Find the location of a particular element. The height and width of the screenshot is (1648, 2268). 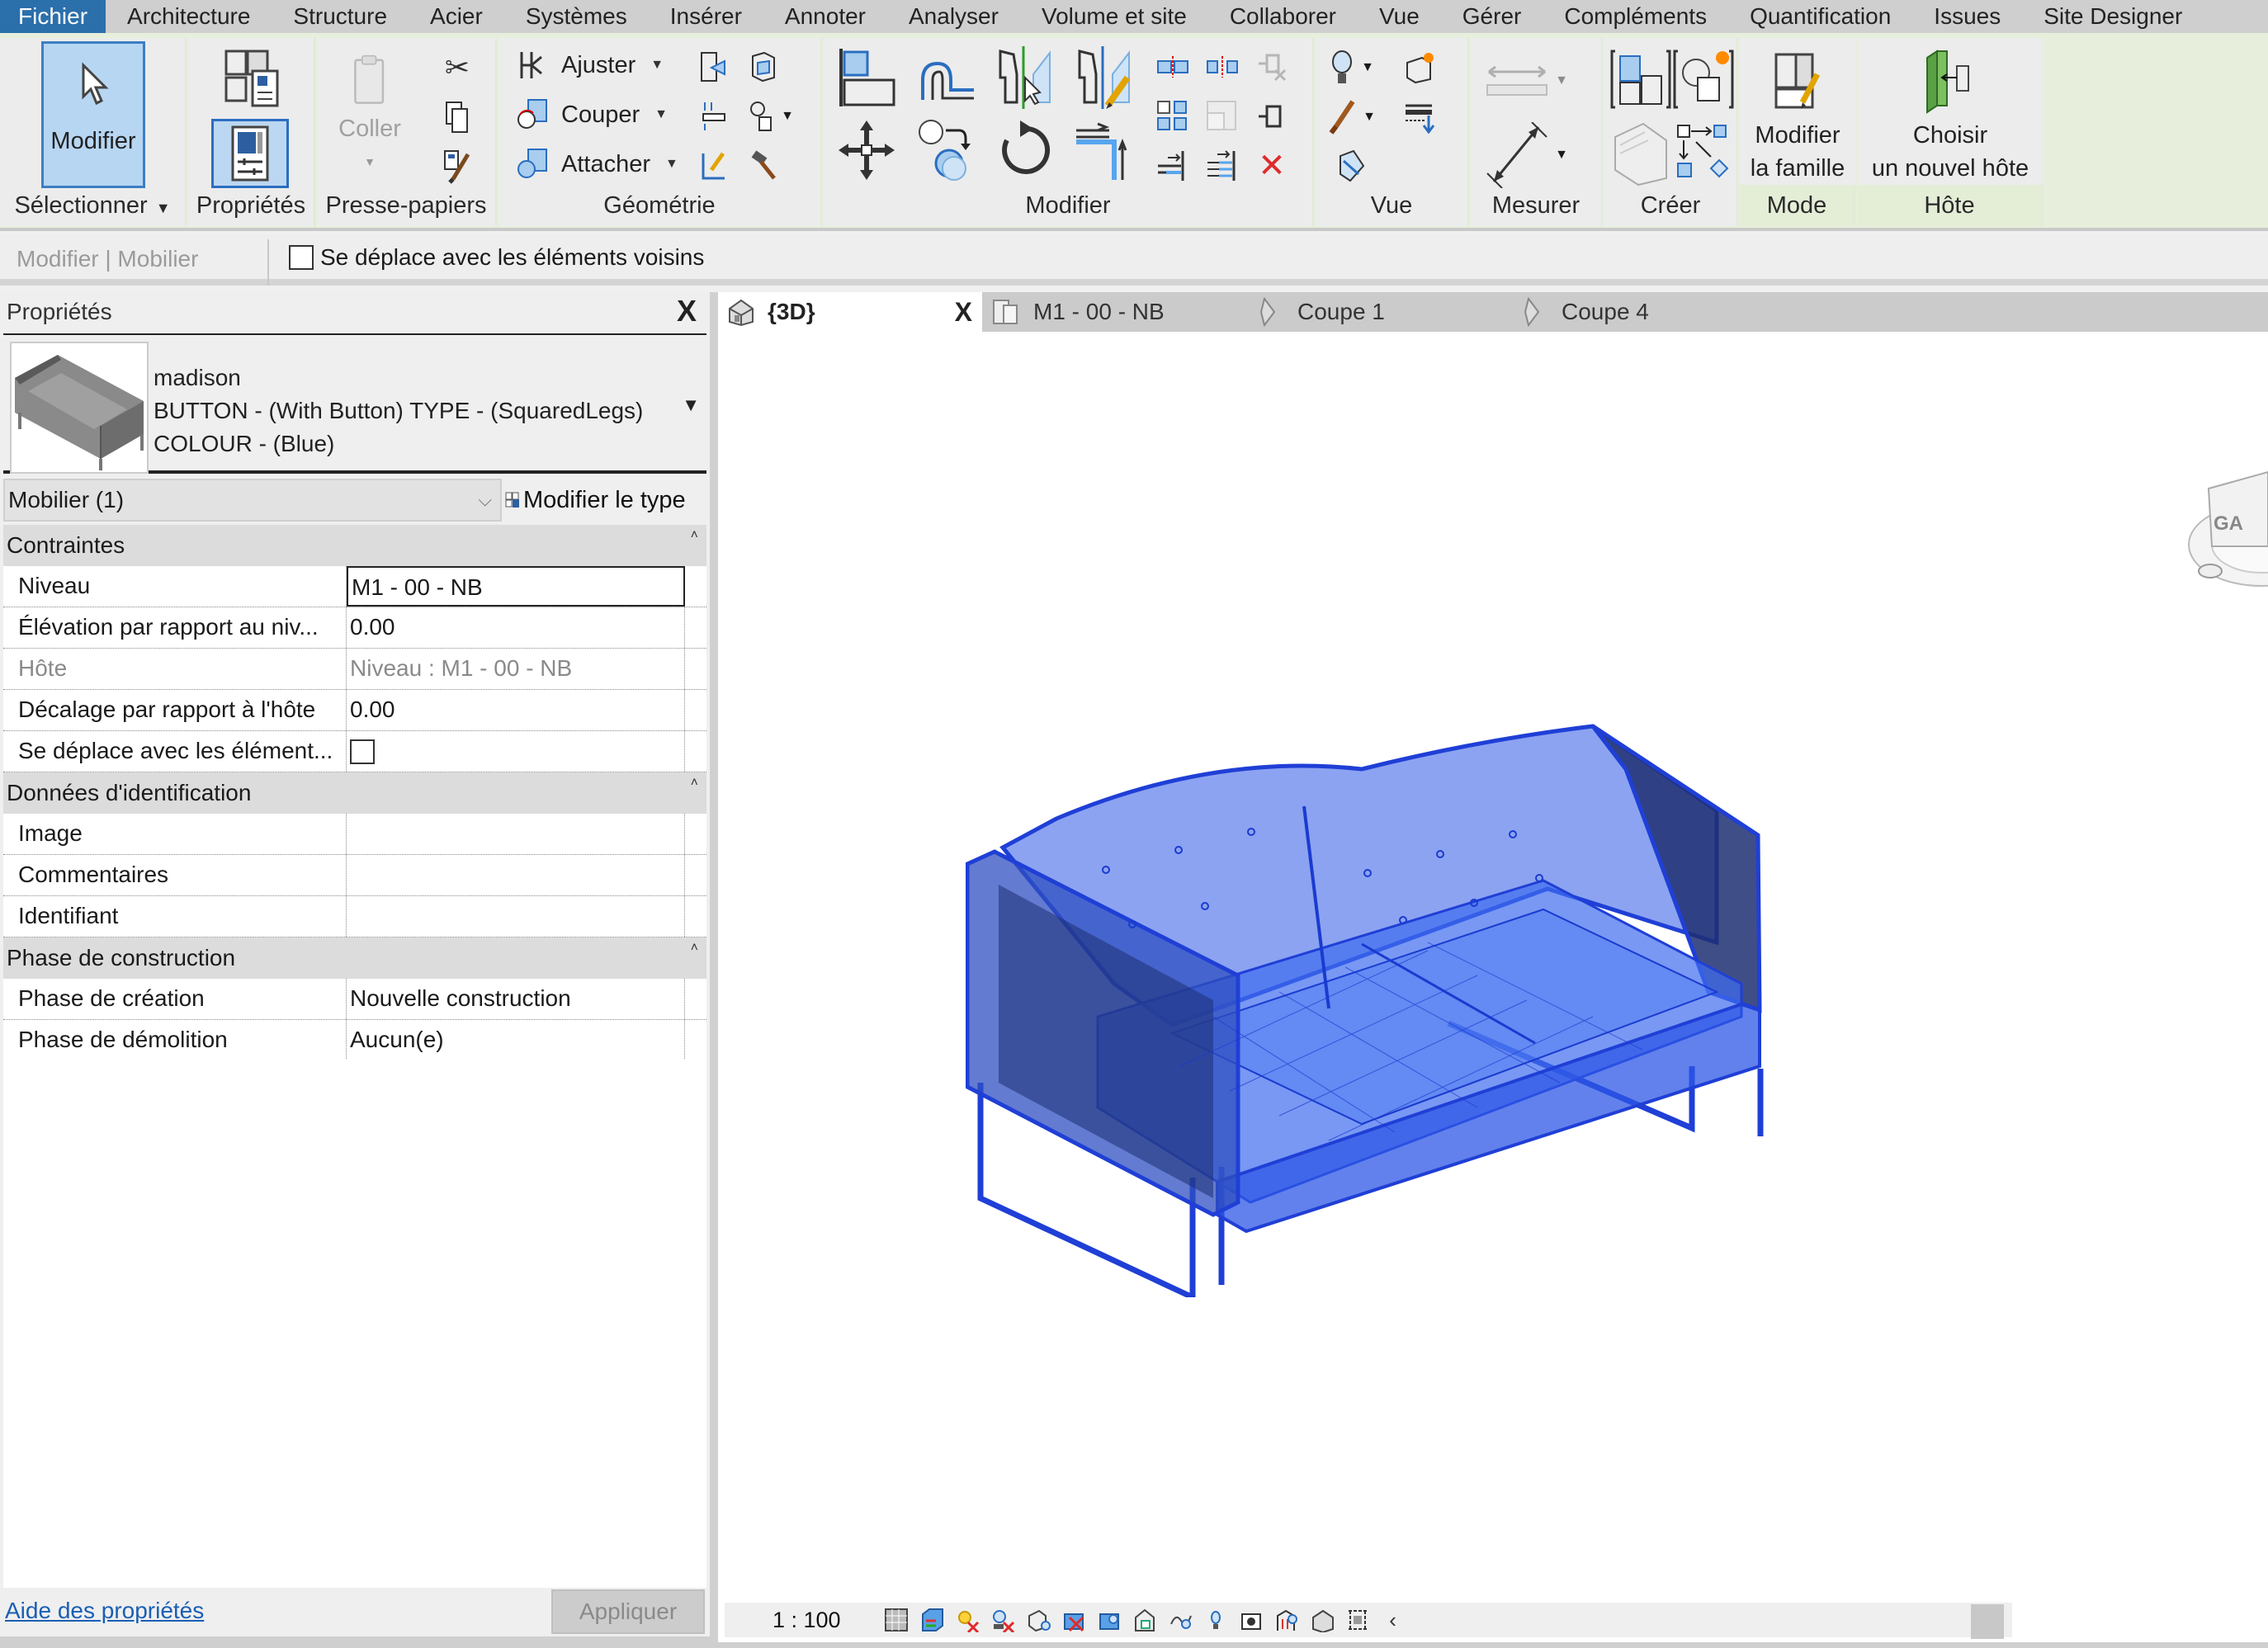

group-phasing: Phase de construction ˄ is located at coordinates (354, 958).